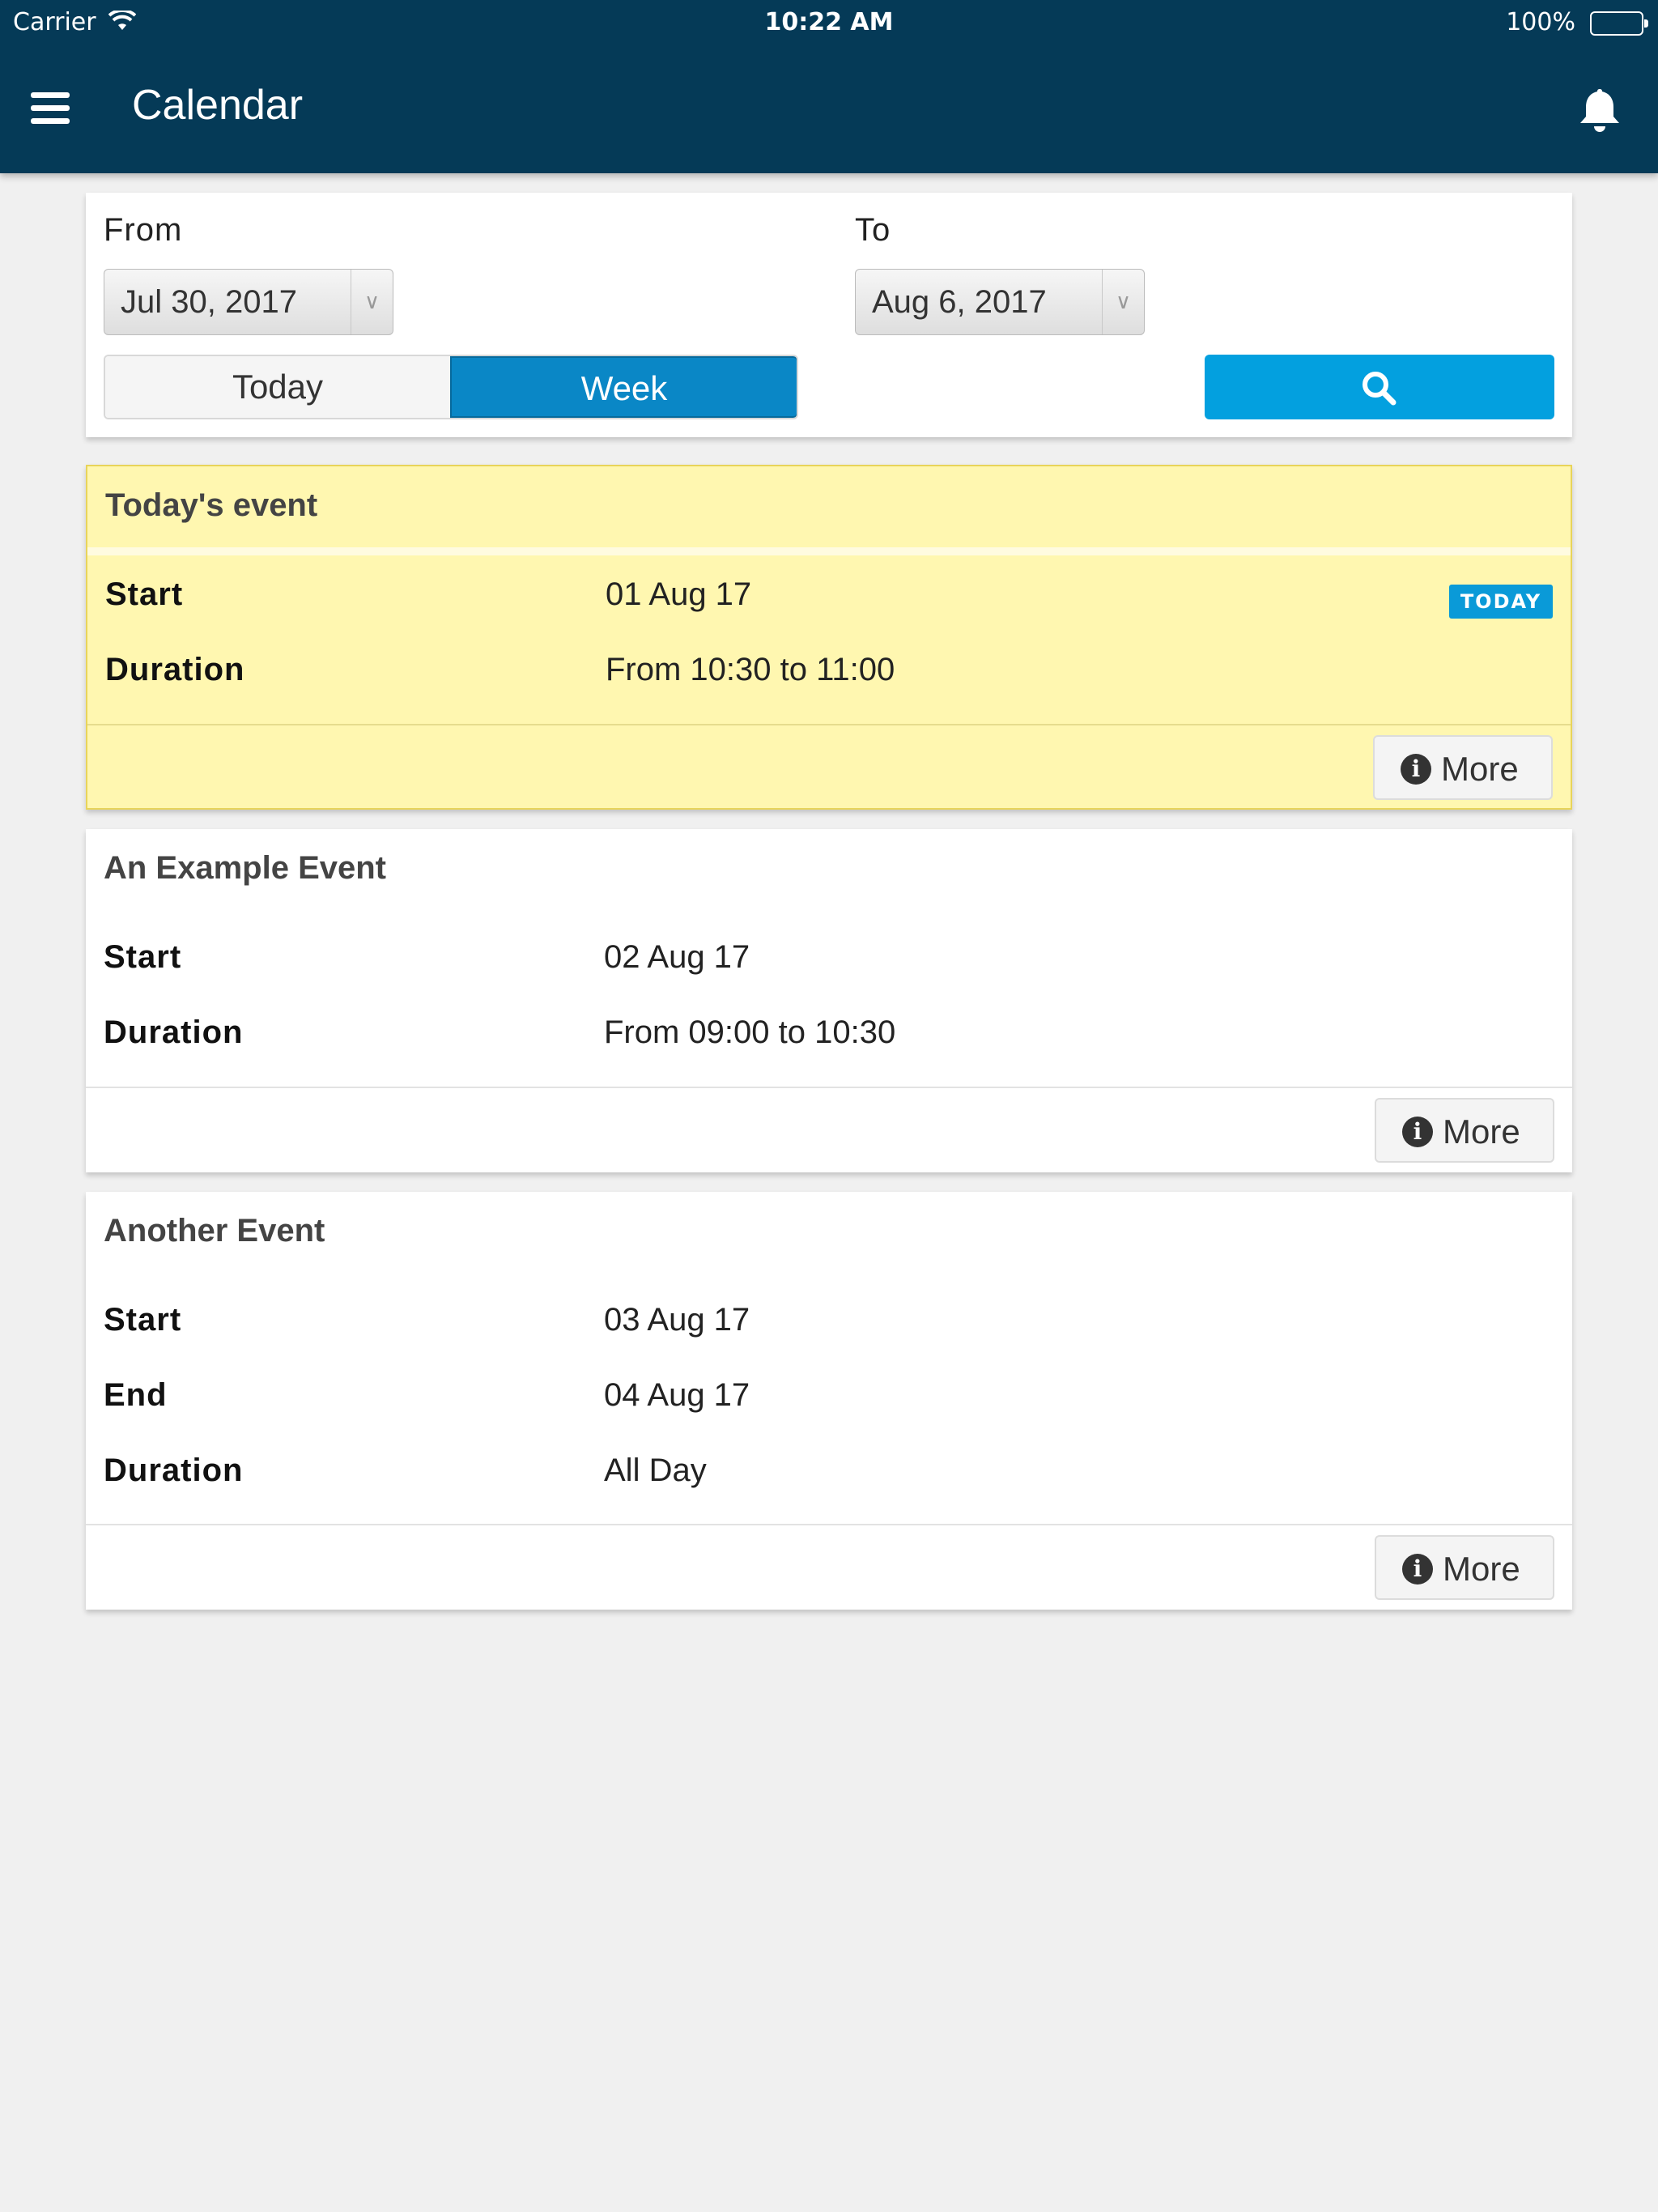 Image resolution: width=1658 pixels, height=2212 pixels. I want to click on top-bar: Carrier 10:22 AM 100% Calendar, so click(829, 87).